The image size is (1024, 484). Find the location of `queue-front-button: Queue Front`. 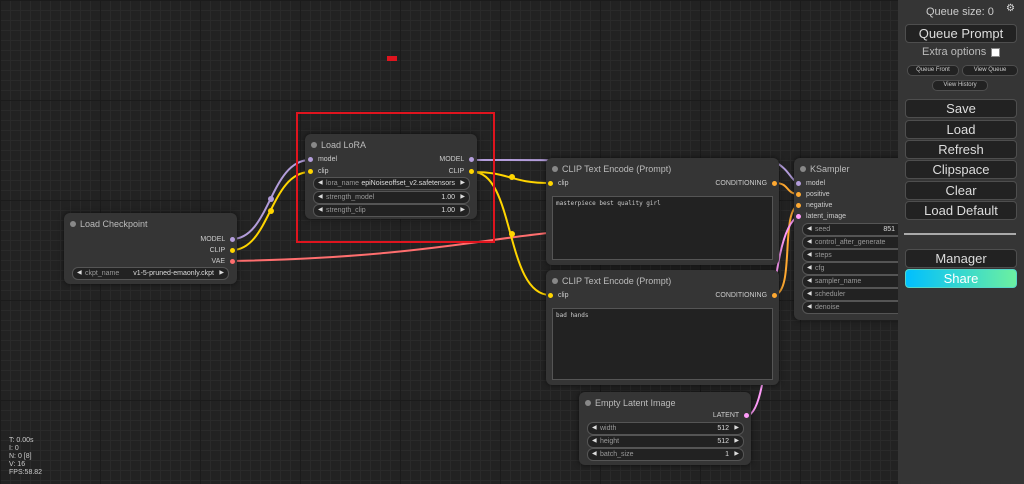

queue-front-button: Queue Front is located at coordinates (933, 70).